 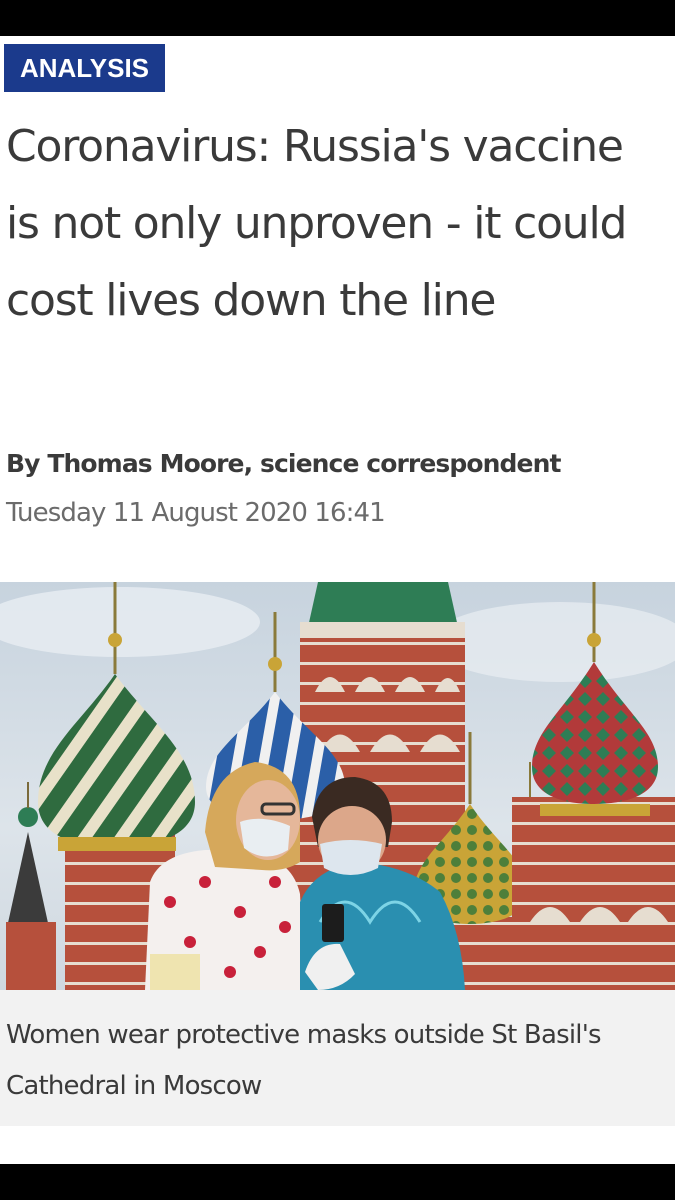 I want to click on bottom-black-bar, so click(x=337, y=1182).